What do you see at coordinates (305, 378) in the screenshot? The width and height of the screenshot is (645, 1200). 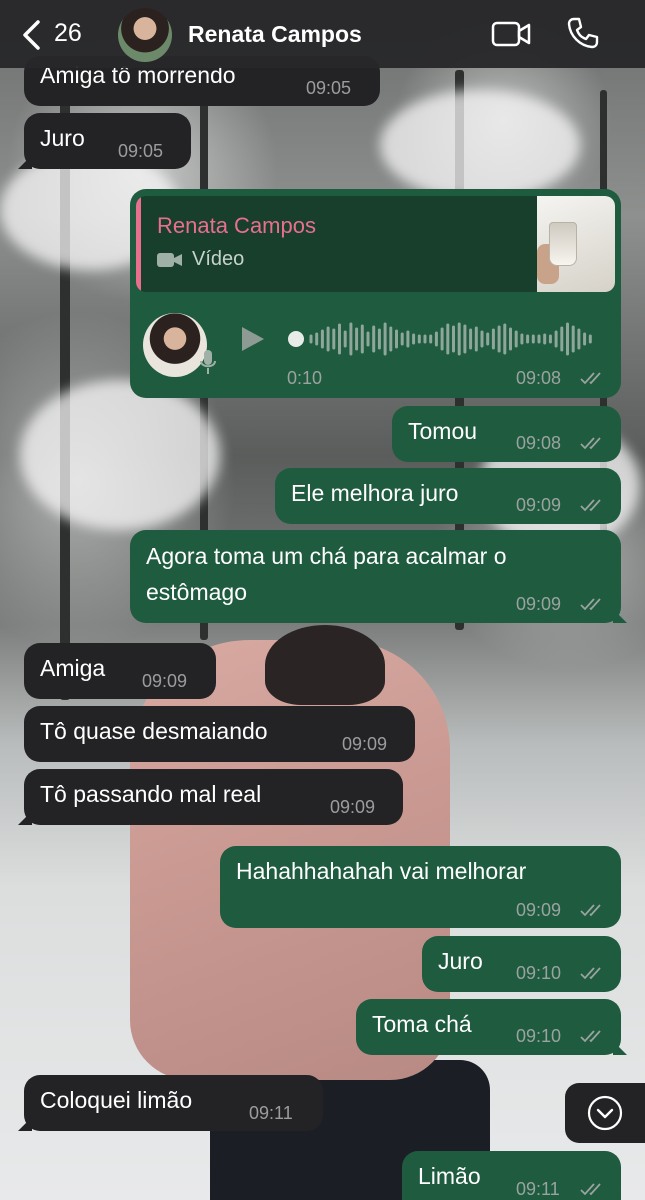 I see `voice-duration: 0:10` at bounding box center [305, 378].